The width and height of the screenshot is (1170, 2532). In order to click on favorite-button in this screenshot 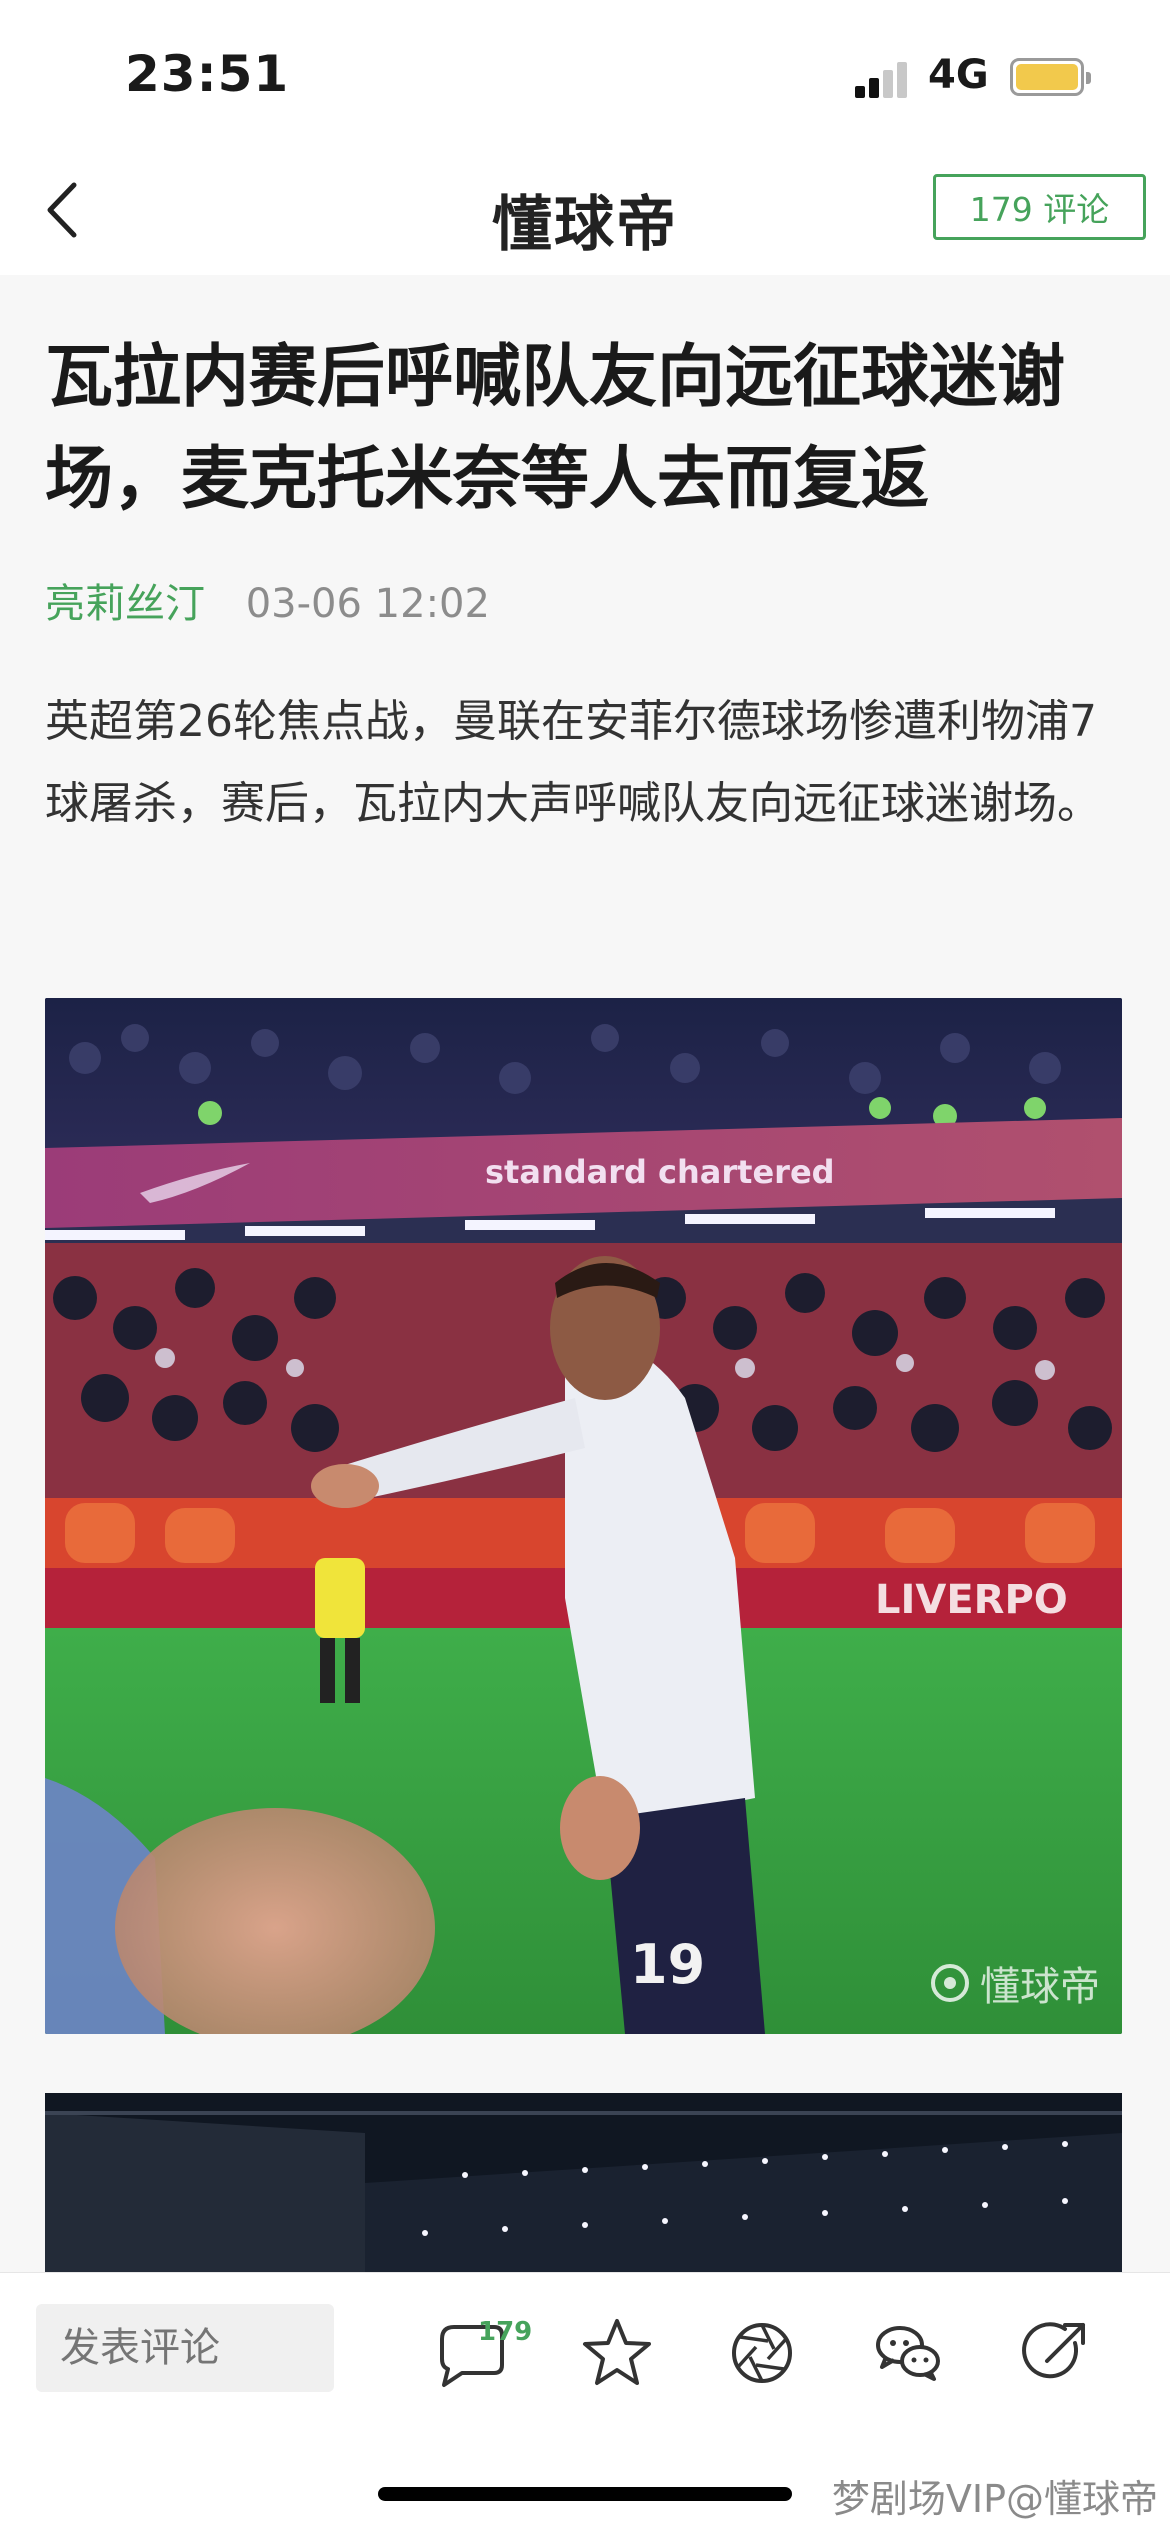, I will do `click(617, 2353)`.